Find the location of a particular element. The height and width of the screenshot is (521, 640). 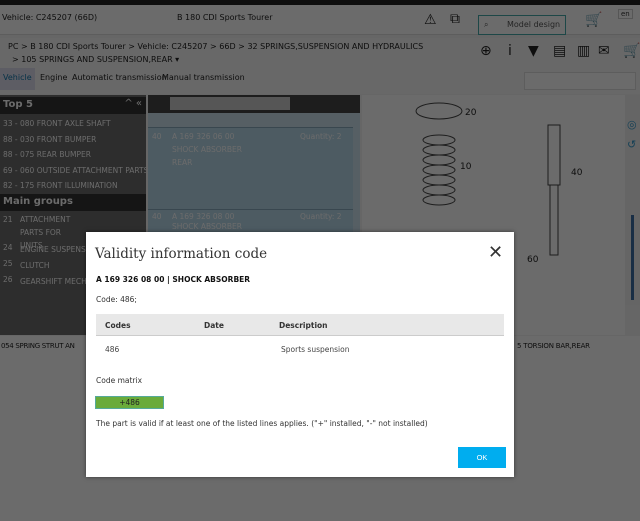

code-matrix-label: Code matrix is located at coordinates (119, 380).